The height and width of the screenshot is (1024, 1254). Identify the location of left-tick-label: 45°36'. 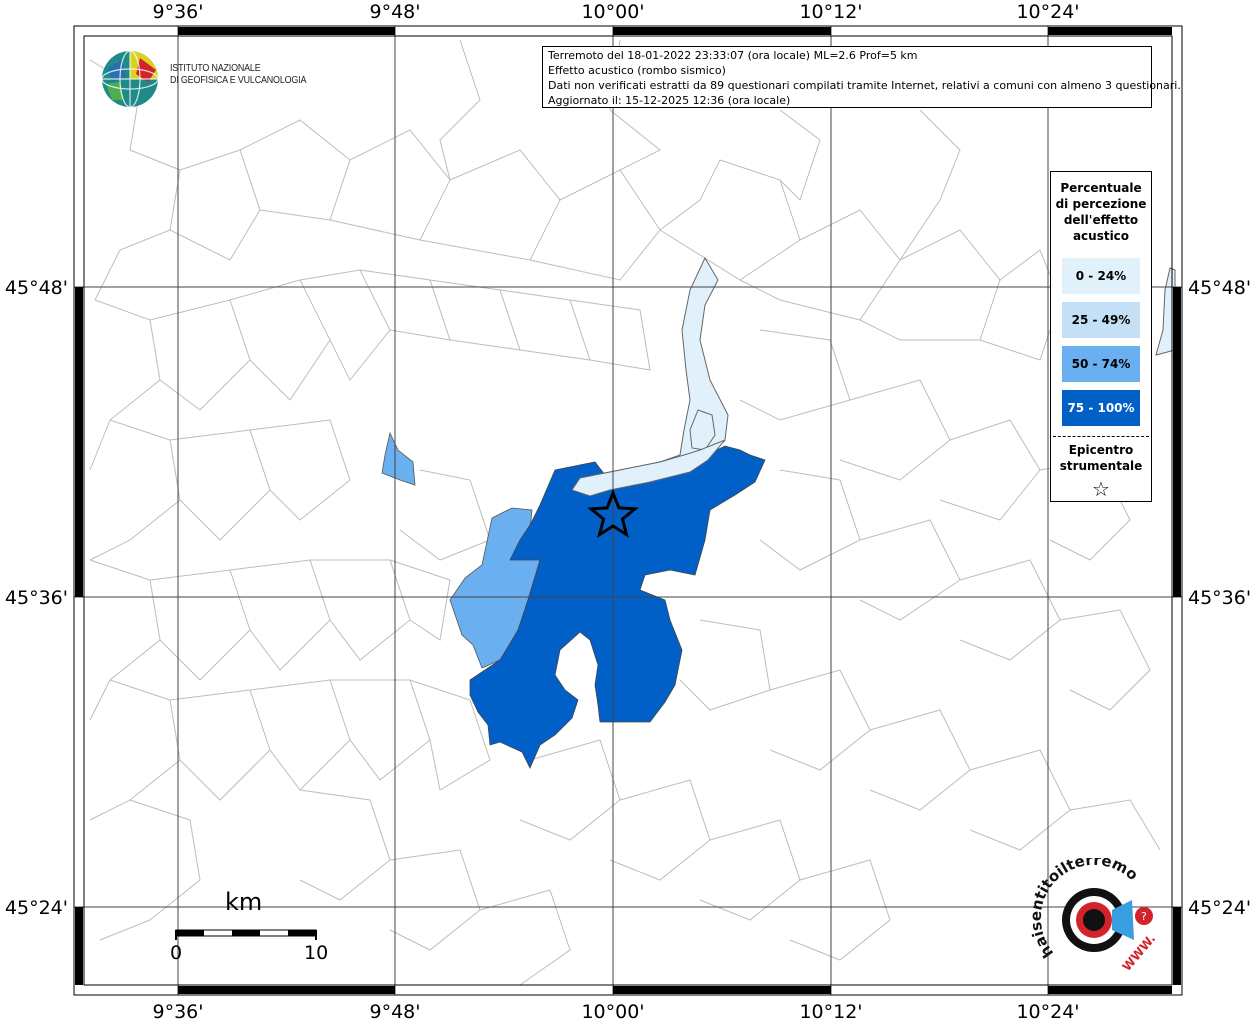
(36, 598).